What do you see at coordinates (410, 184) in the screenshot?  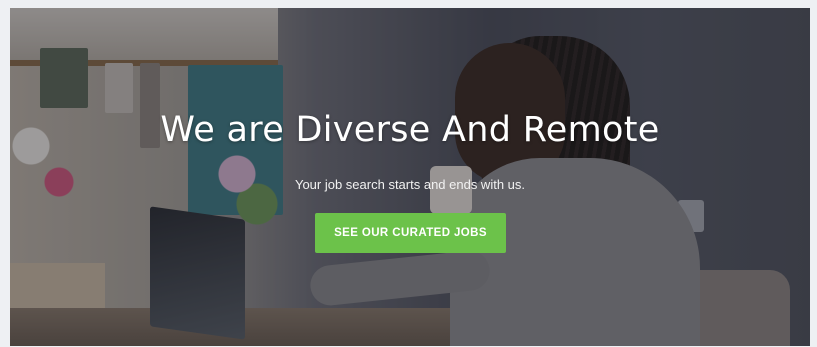 I see `hero-subtitle: Your job search starts and ends with us.` at bounding box center [410, 184].